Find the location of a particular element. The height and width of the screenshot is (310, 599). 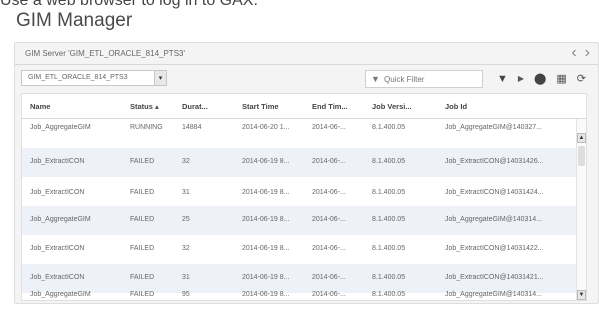

scroll-up-icon: ▲ is located at coordinates (581, 138).